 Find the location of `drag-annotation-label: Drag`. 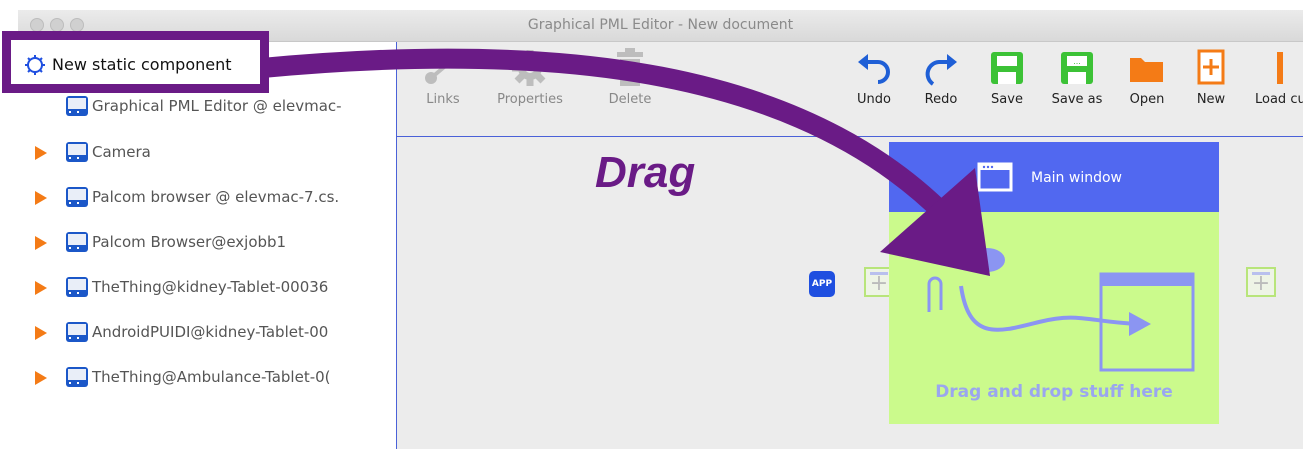

drag-annotation-label: Drag is located at coordinates (645, 172).